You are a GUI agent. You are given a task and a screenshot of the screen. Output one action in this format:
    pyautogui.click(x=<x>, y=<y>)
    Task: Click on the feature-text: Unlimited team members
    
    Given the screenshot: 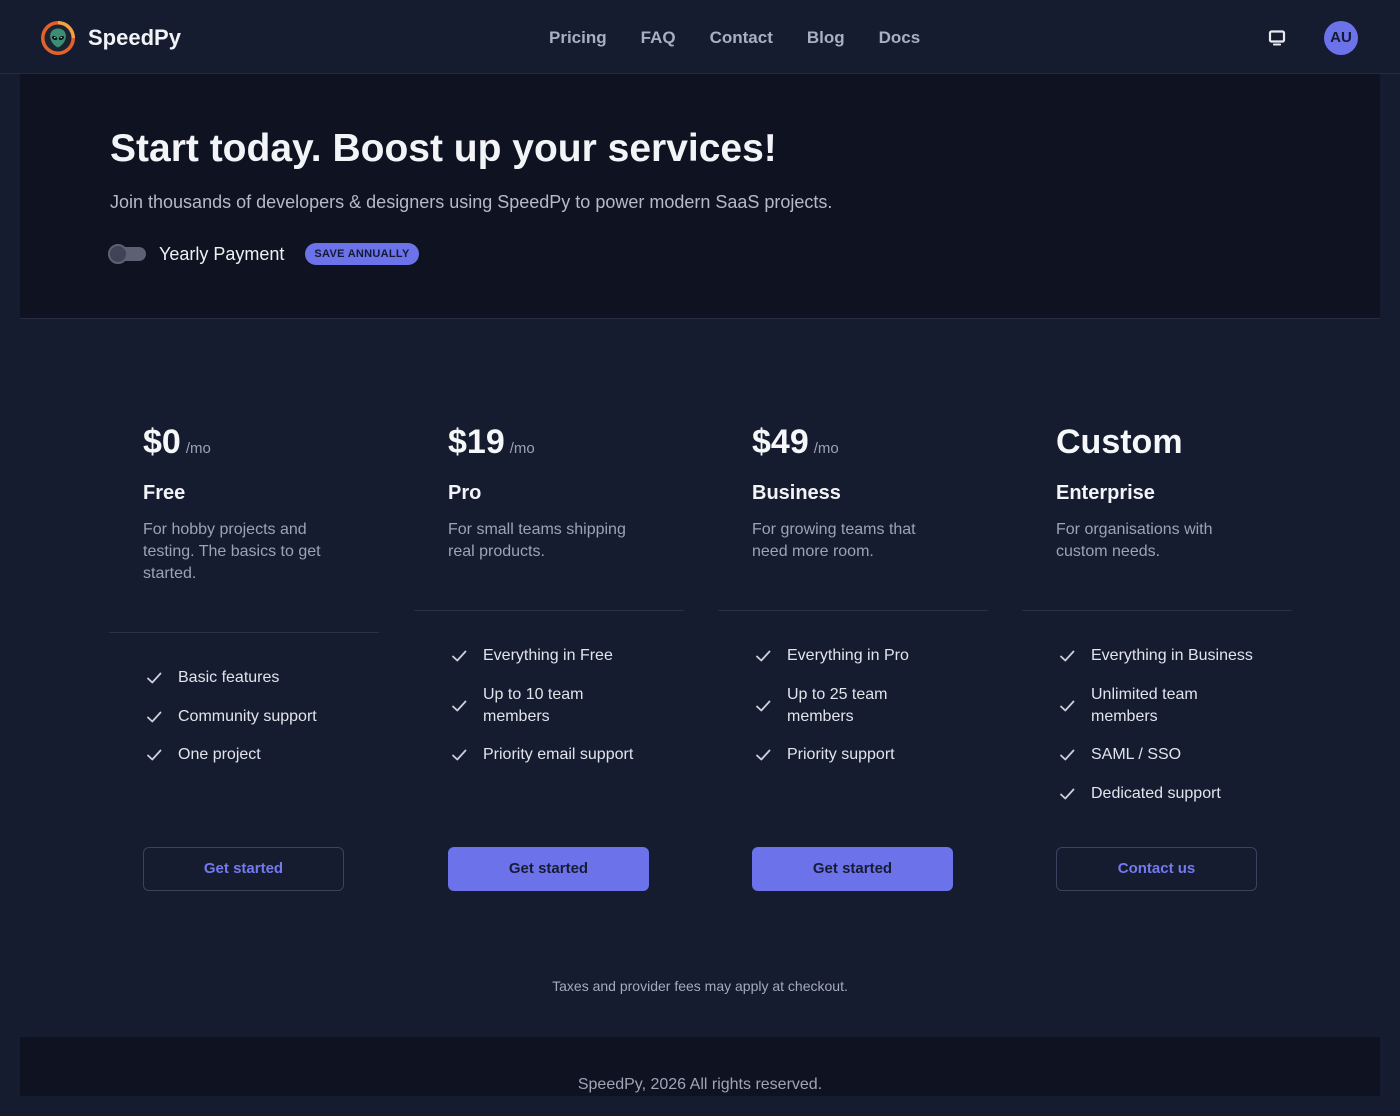 What is the action you would take?
    pyautogui.click(x=1144, y=705)
    